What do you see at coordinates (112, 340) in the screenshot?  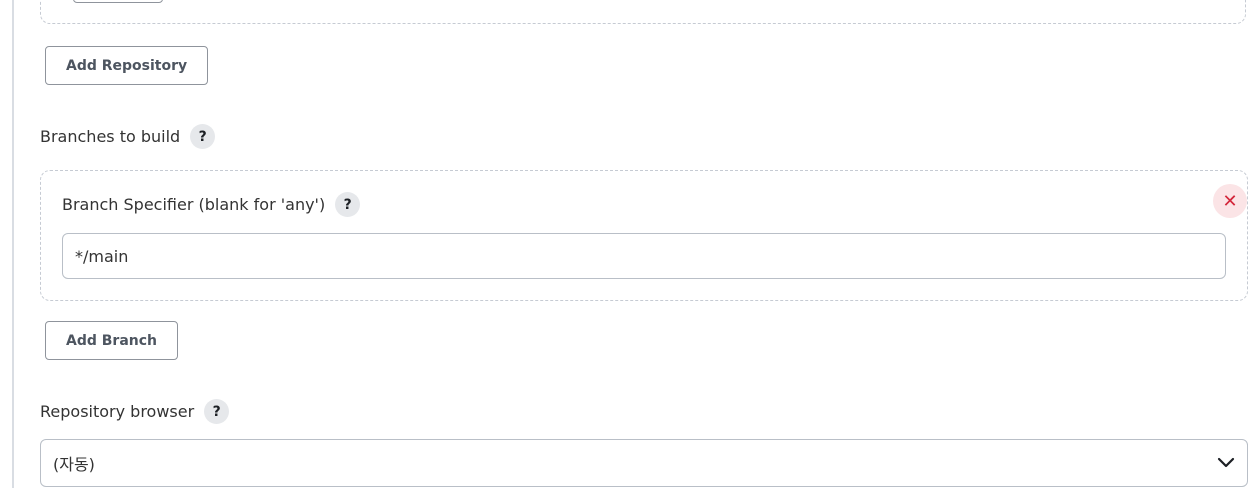 I see `add-branch-button: Add Branch` at bounding box center [112, 340].